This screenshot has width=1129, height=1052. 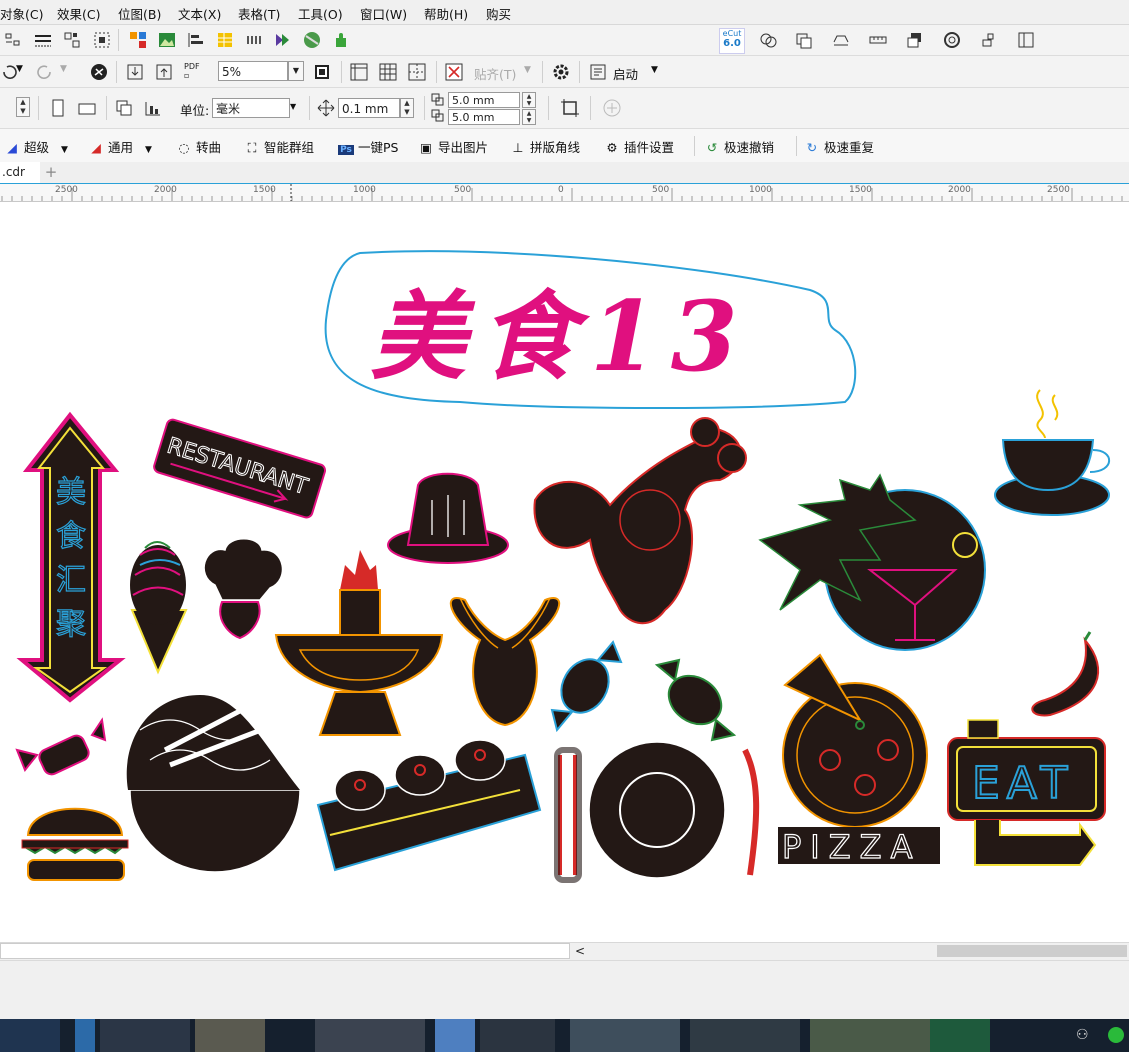 What do you see at coordinates (654, 70) in the screenshot?
I see `launch-chevron-icon: ▼` at bounding box center [654, 70].